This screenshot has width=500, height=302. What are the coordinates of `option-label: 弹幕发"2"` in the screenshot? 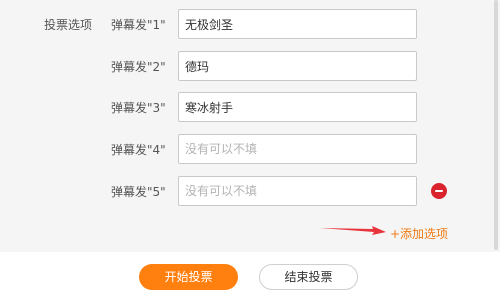 It's located at (138, 67).